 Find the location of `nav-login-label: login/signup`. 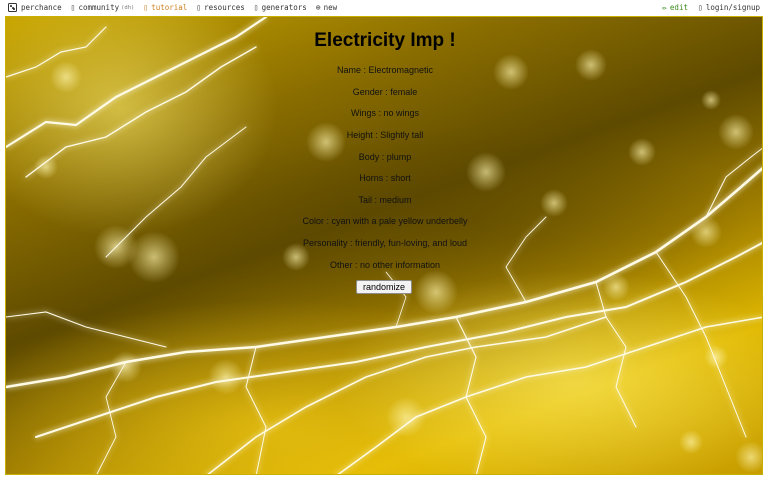

nav-login-label: login/signup is located at coordinates (732, 7).